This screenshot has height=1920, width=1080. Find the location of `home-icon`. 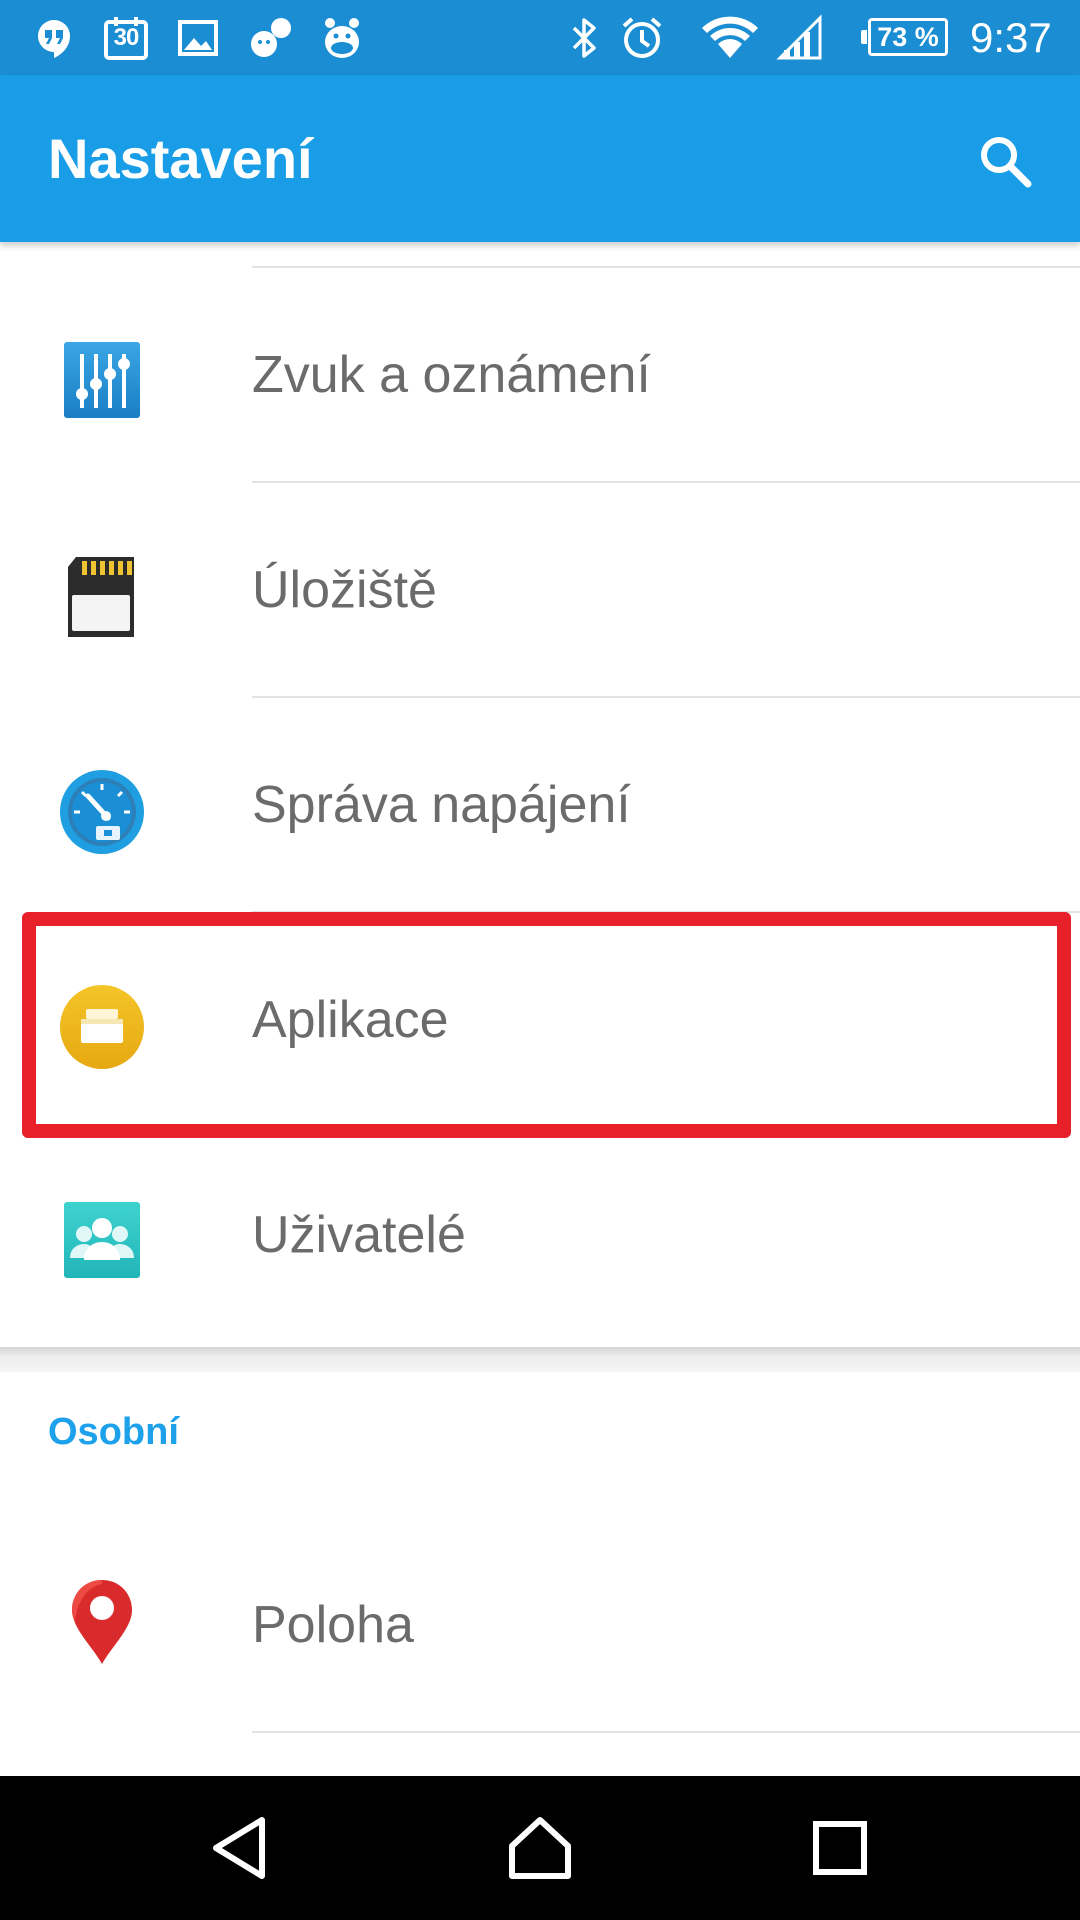

home-icon is located at coordinates (540, 1848).